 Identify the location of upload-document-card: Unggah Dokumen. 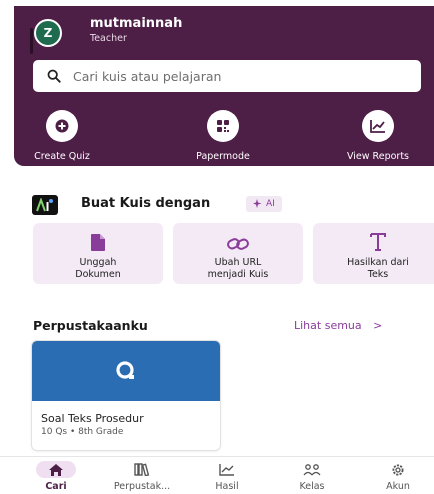
(98, 253).